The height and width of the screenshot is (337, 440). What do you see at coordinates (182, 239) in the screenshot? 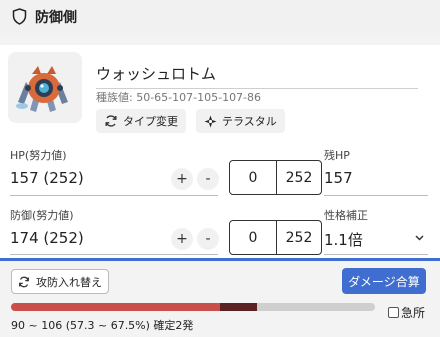
I see `defense-plus-button: +` at bounding box center [182, 239].